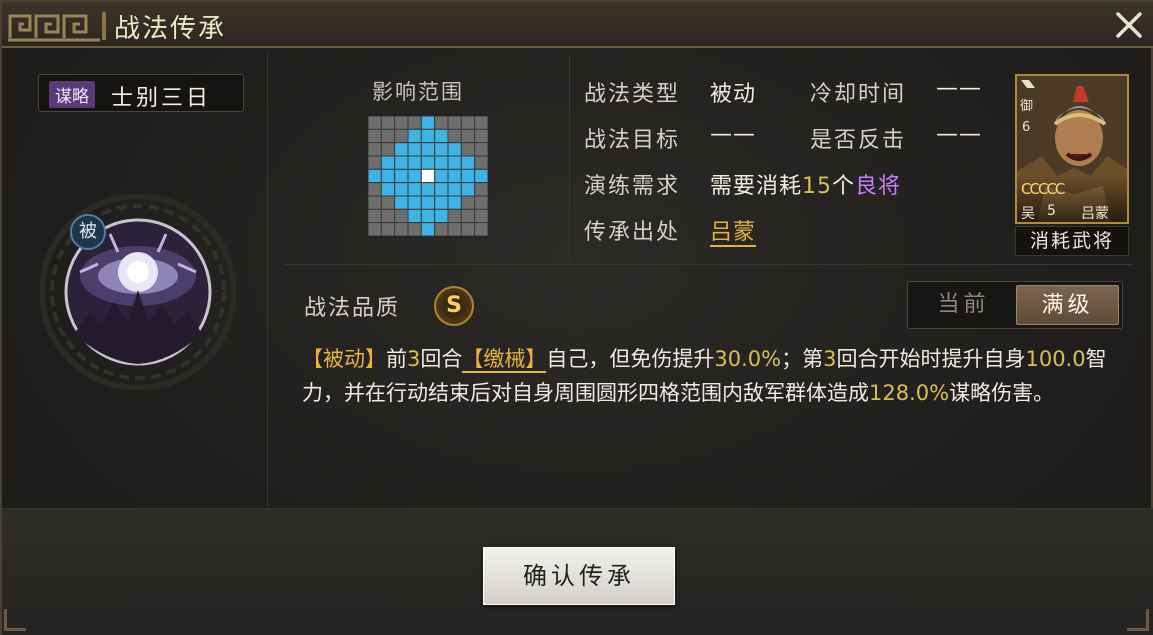 The height and width of the screenshot is (635, 1153). I want to click on skill-type-label: 战法类型, so click(632, 94).